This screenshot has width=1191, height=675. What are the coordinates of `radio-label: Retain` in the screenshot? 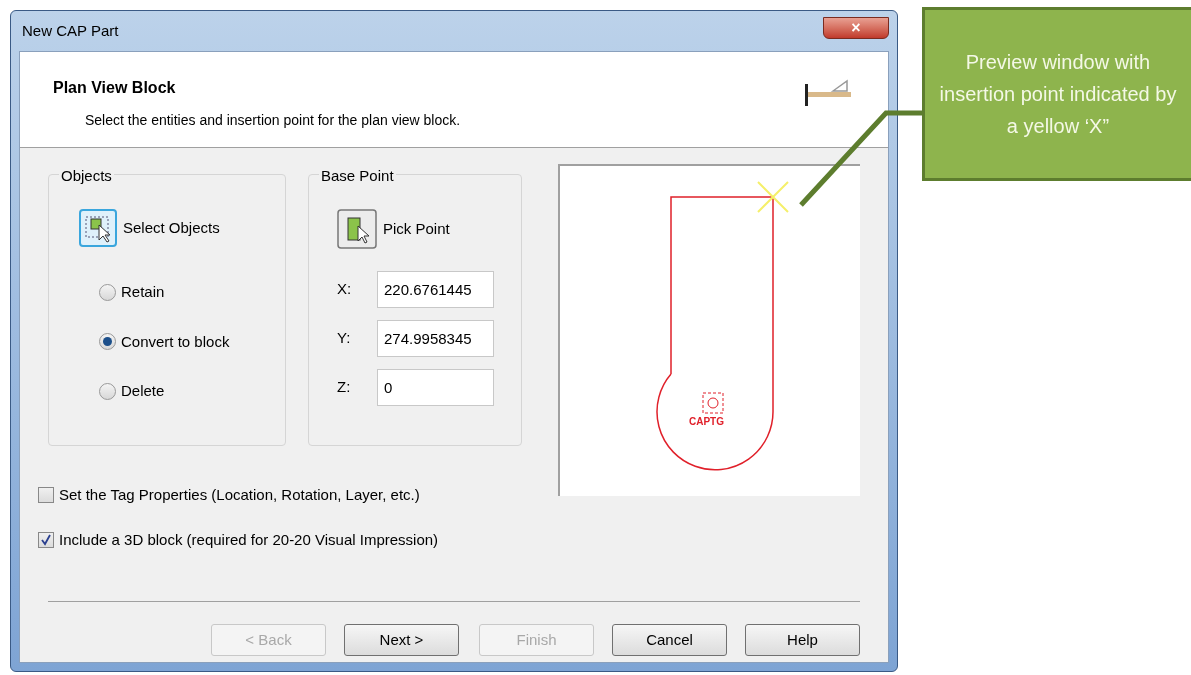 It's located at (143, 292).